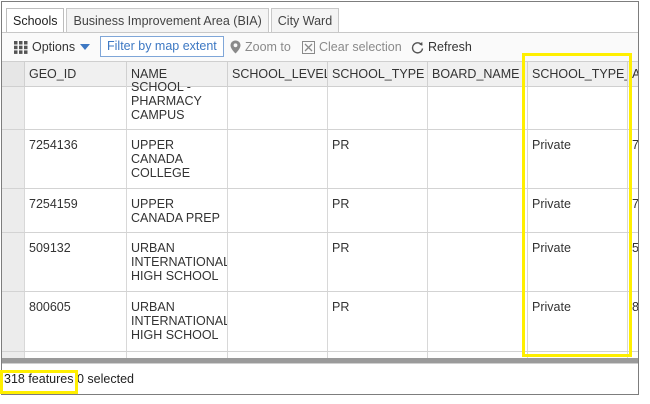 The image size is (650, 404). What do you see at coordinates (305, 20) in the screenshot?
I see `tab-city-ward: City Ward` at bounding box center [305, 20].